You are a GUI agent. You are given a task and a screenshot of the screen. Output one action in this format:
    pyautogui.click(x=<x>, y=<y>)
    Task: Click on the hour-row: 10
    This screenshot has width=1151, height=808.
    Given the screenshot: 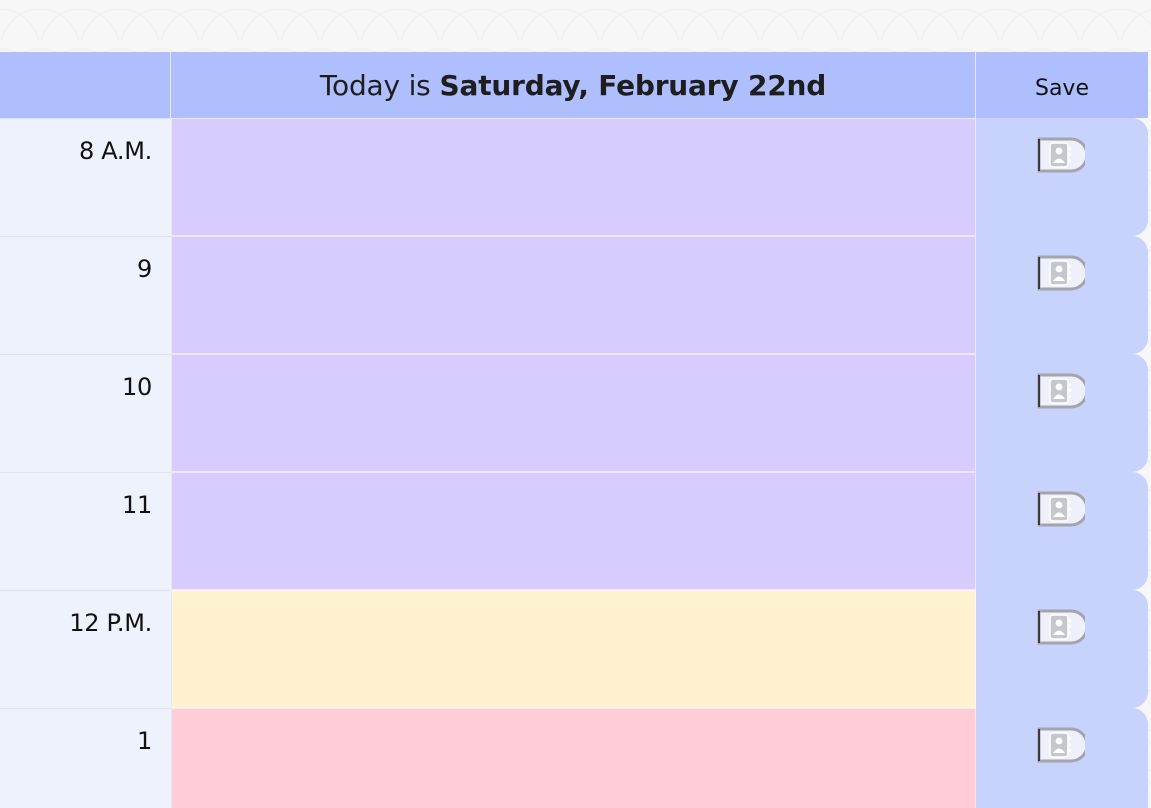 What is the action you would take?
    pyautogui.click(x=574, y=413)
    